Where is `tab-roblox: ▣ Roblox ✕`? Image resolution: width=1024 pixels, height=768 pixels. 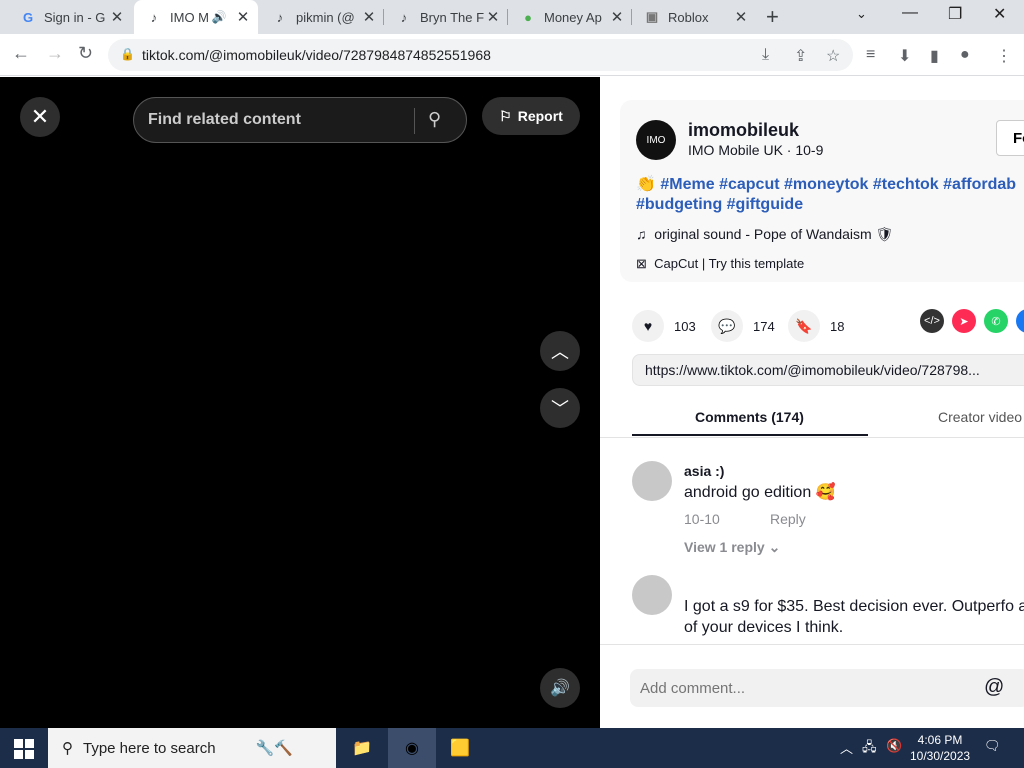
tab-roblox: ▣ Roblox ✕ is located at coordinates (694, 17).